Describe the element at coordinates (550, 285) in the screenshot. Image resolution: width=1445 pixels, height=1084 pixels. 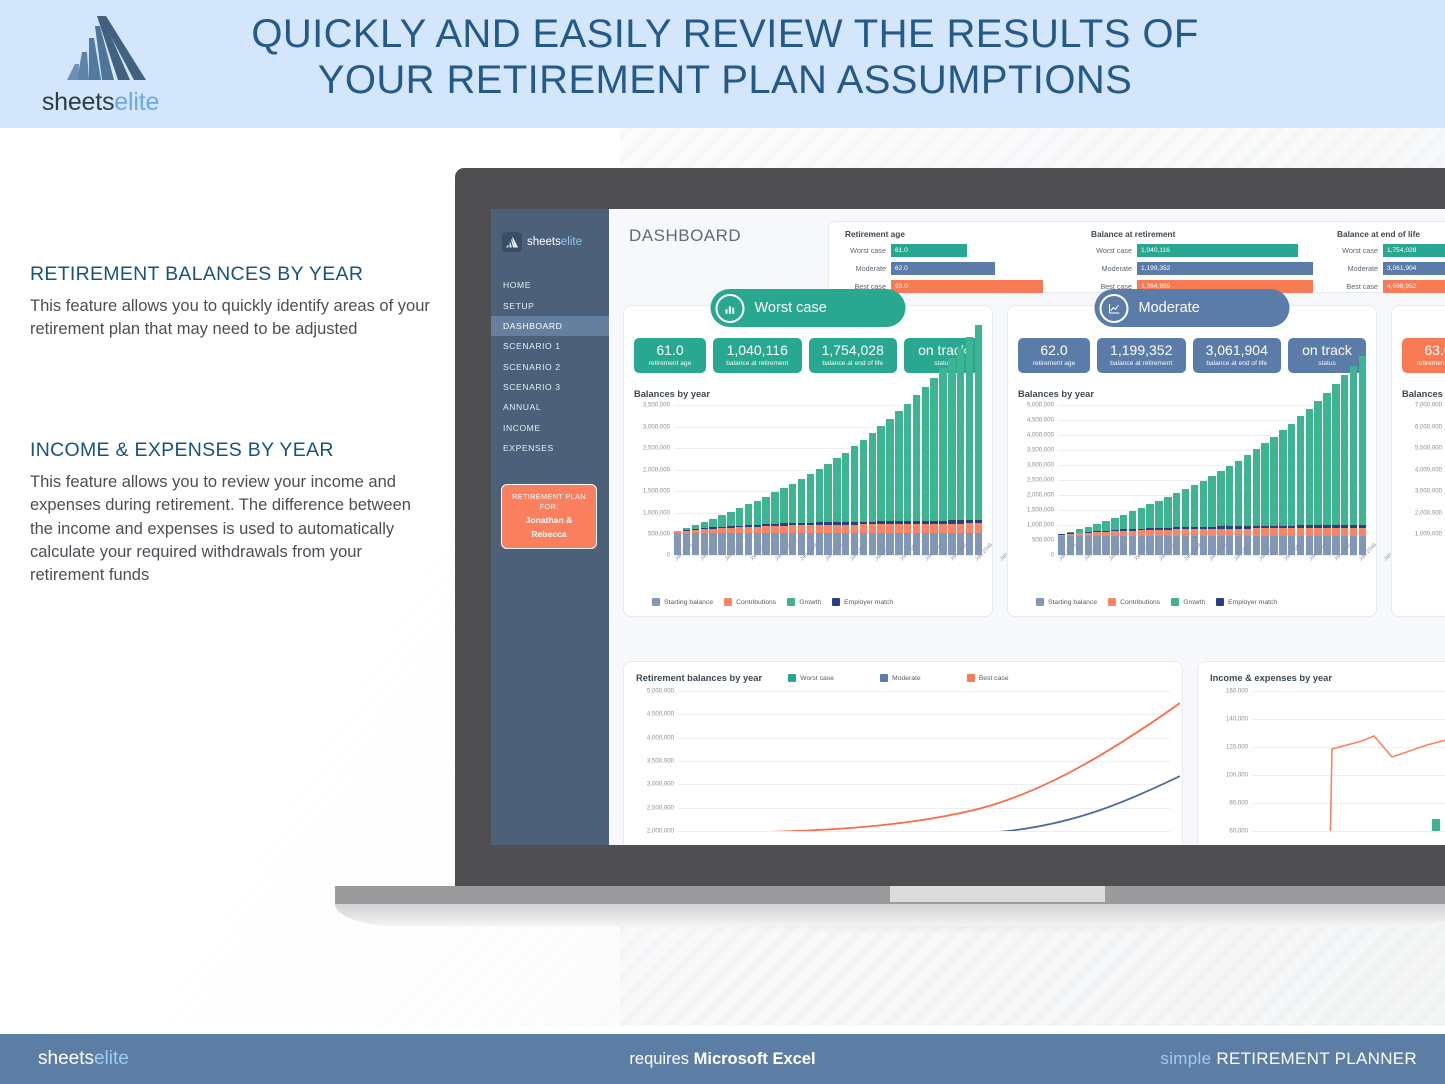
I see `sidebar-item-home: HOME` at that location.